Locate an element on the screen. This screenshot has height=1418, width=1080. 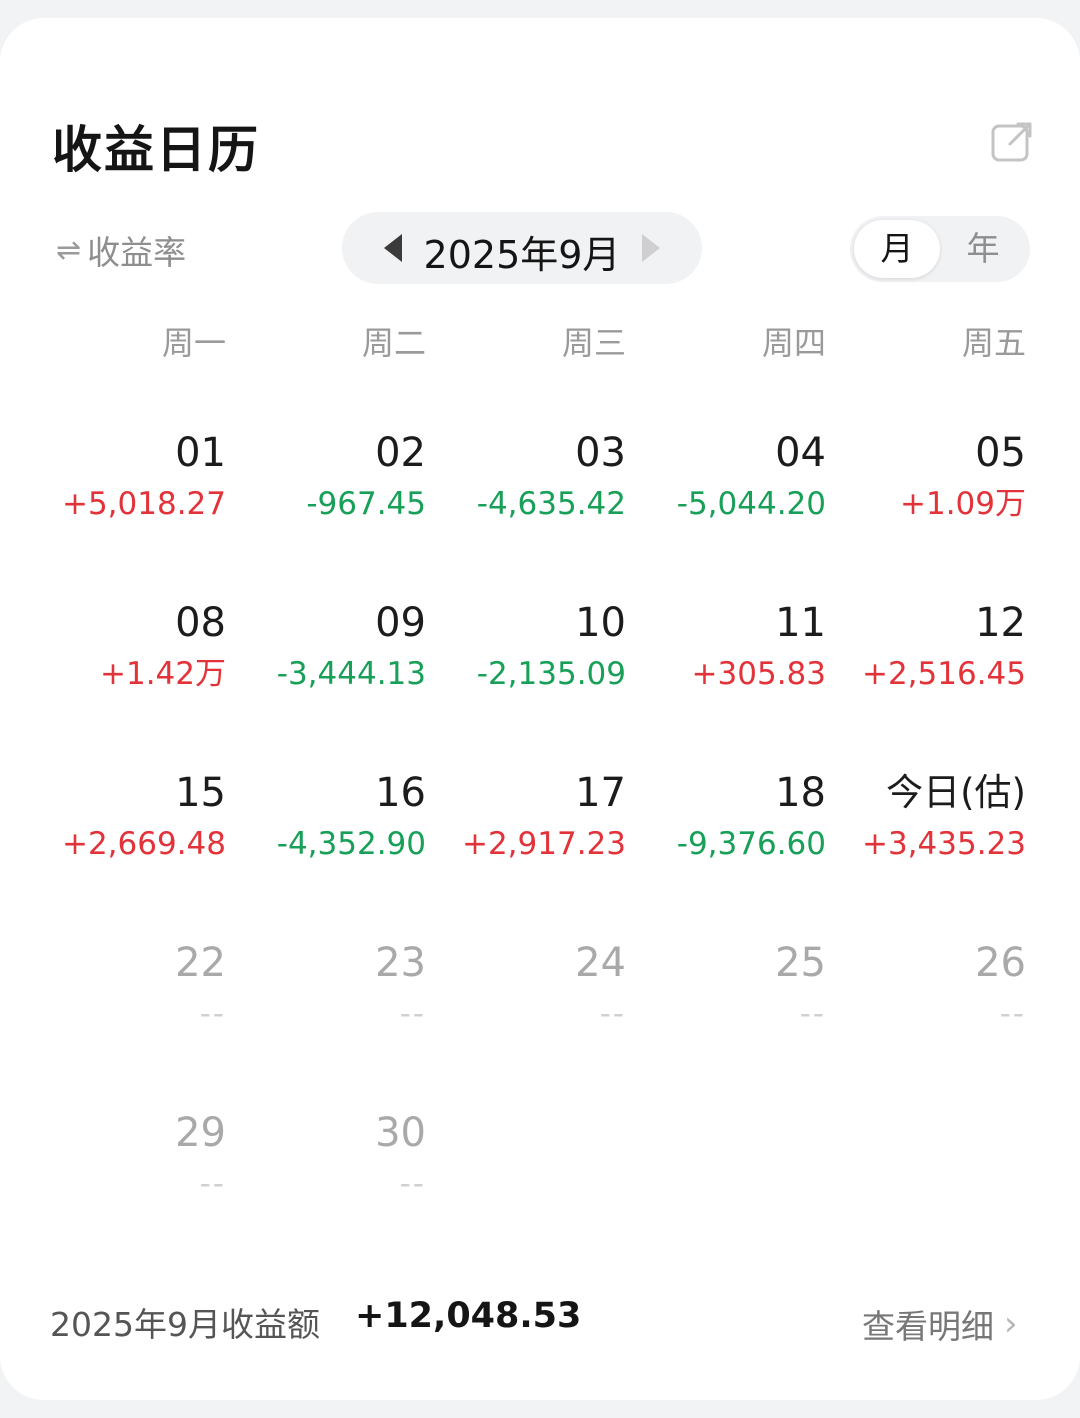
day-profit-value: +2,917.23 is located at coordinates (543, 844).